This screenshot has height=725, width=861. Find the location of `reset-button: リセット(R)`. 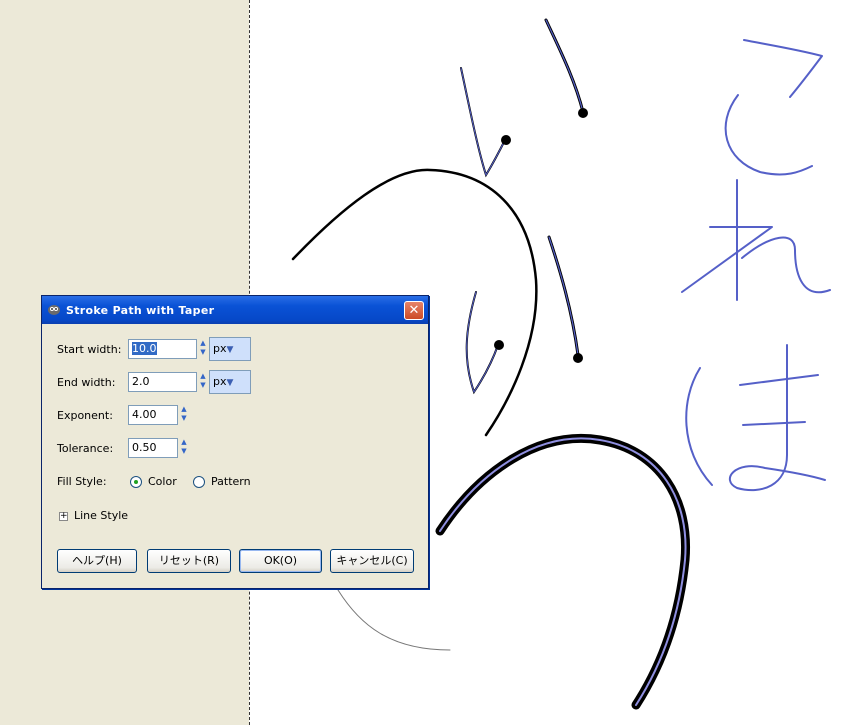

reset-button: リセット(R) is located at coordinates (189, 561).